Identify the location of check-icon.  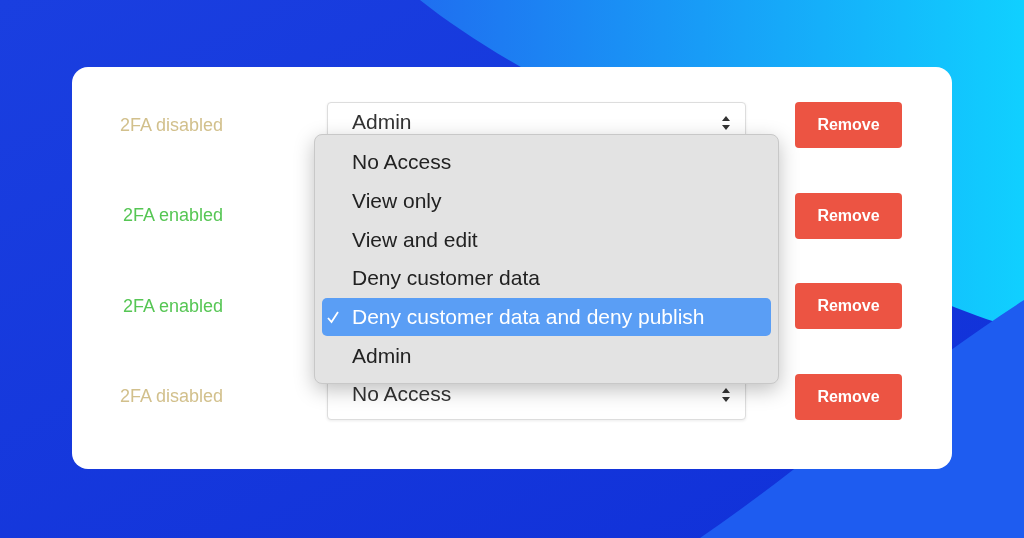
(333, 317).